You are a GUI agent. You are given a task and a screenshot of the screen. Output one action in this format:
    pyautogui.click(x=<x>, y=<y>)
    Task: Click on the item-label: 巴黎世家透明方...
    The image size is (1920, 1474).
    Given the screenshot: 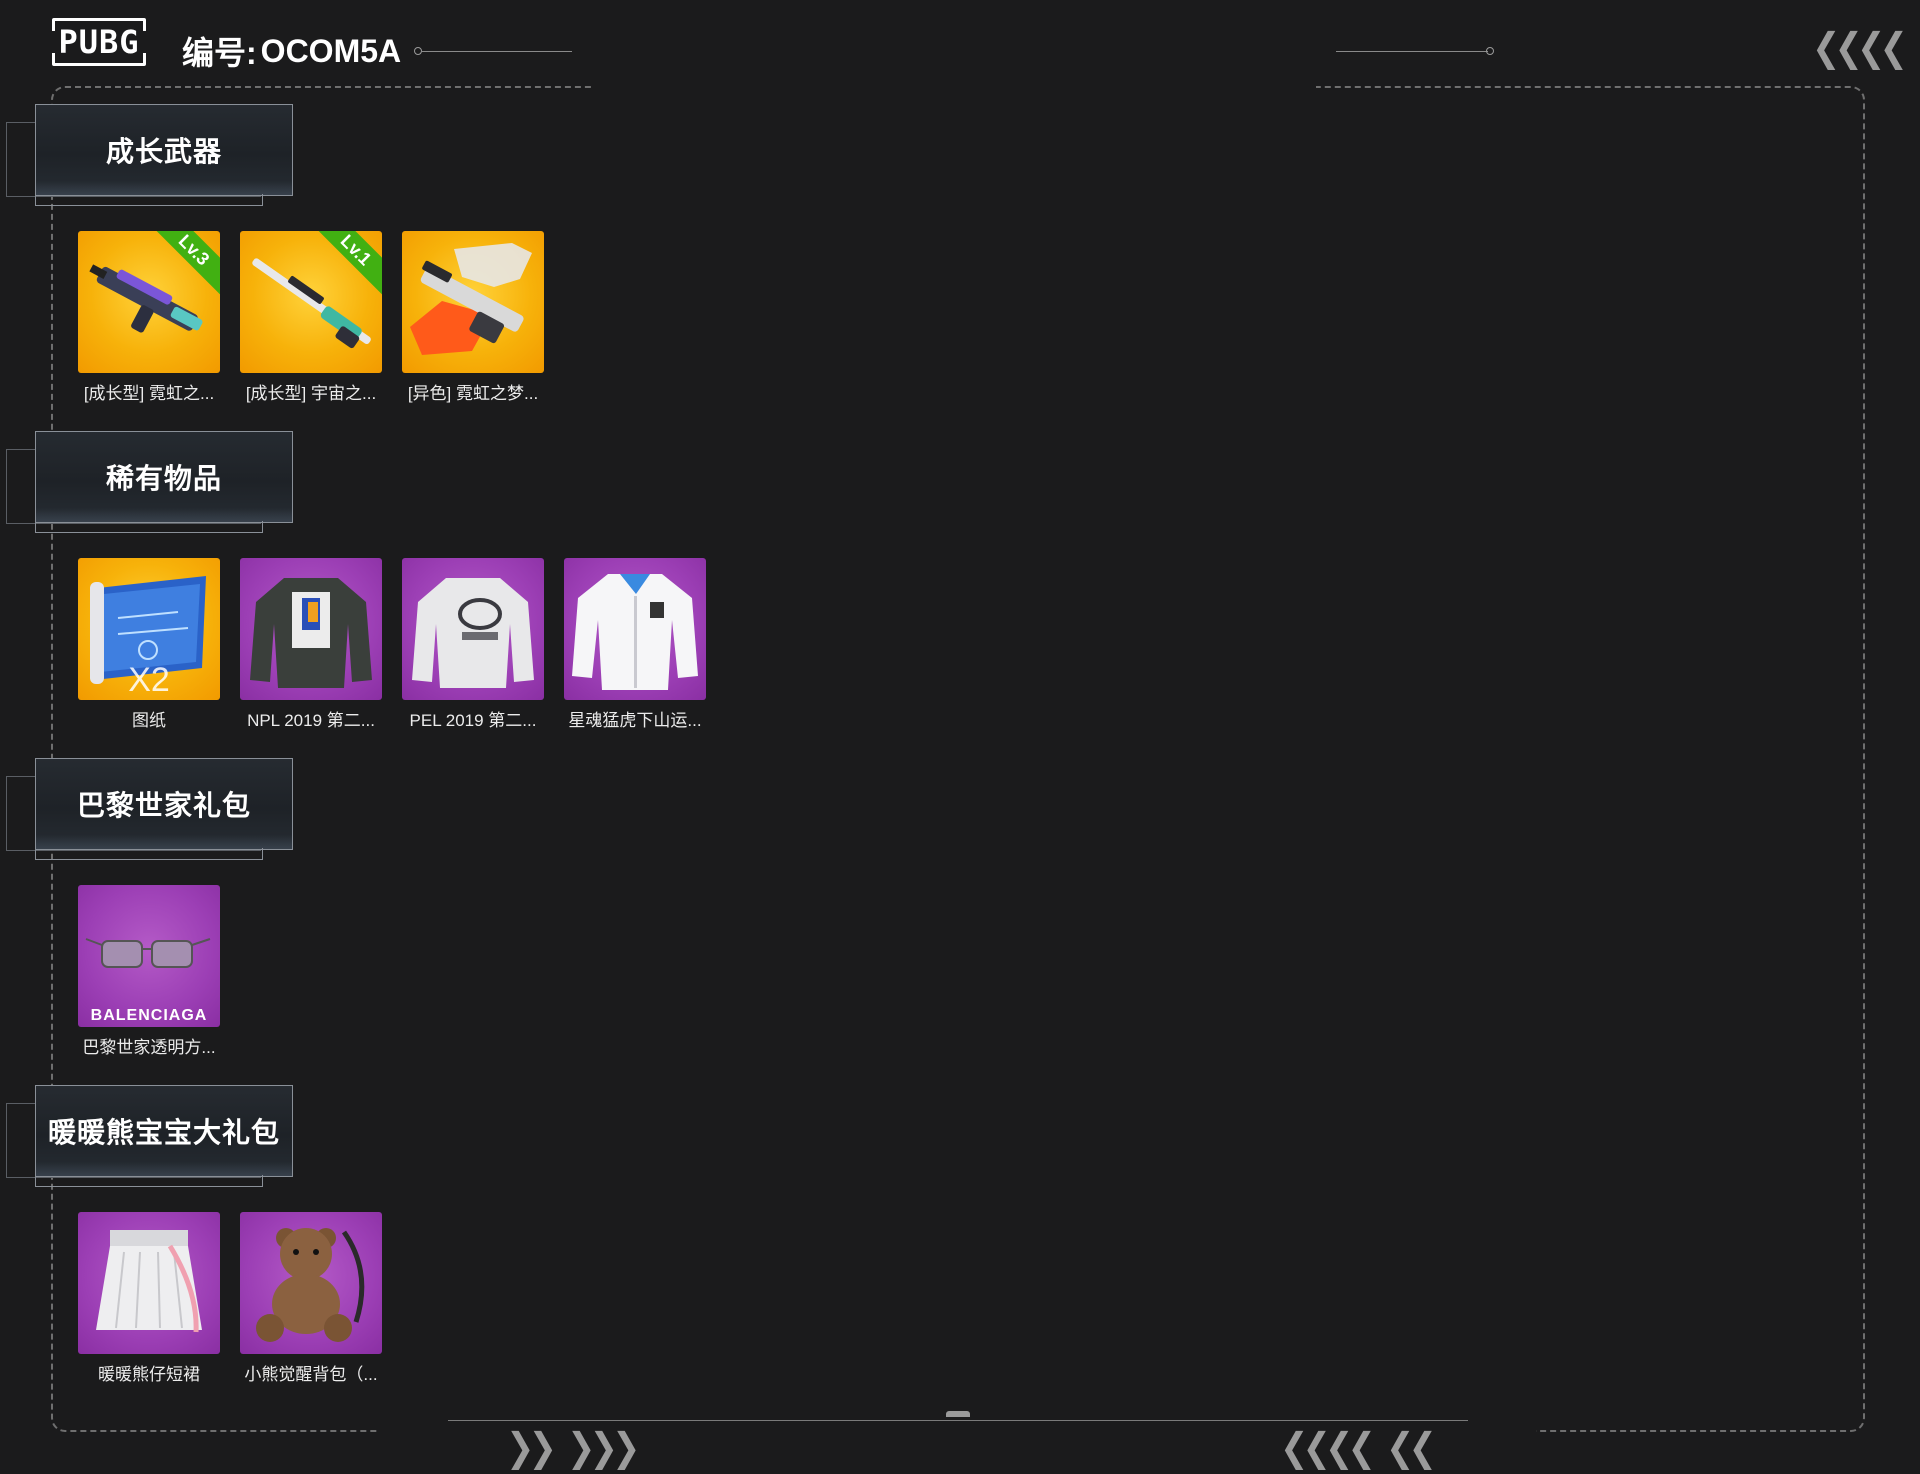 What is the action you would take?
    pyautogui.click(x=149, y=1047)
    